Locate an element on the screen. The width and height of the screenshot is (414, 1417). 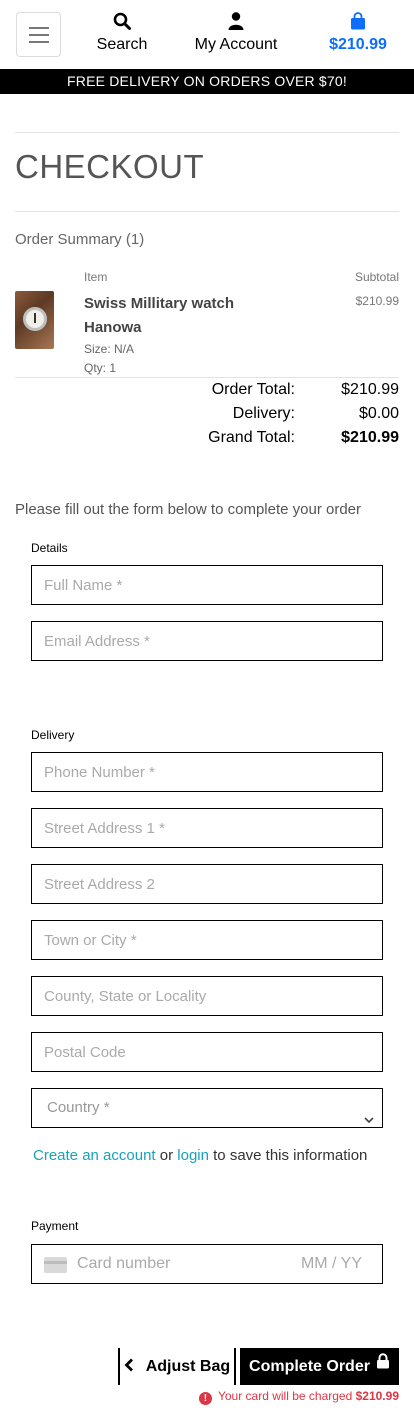
nav-account-label: My Account is located at coordinates (236, 44).